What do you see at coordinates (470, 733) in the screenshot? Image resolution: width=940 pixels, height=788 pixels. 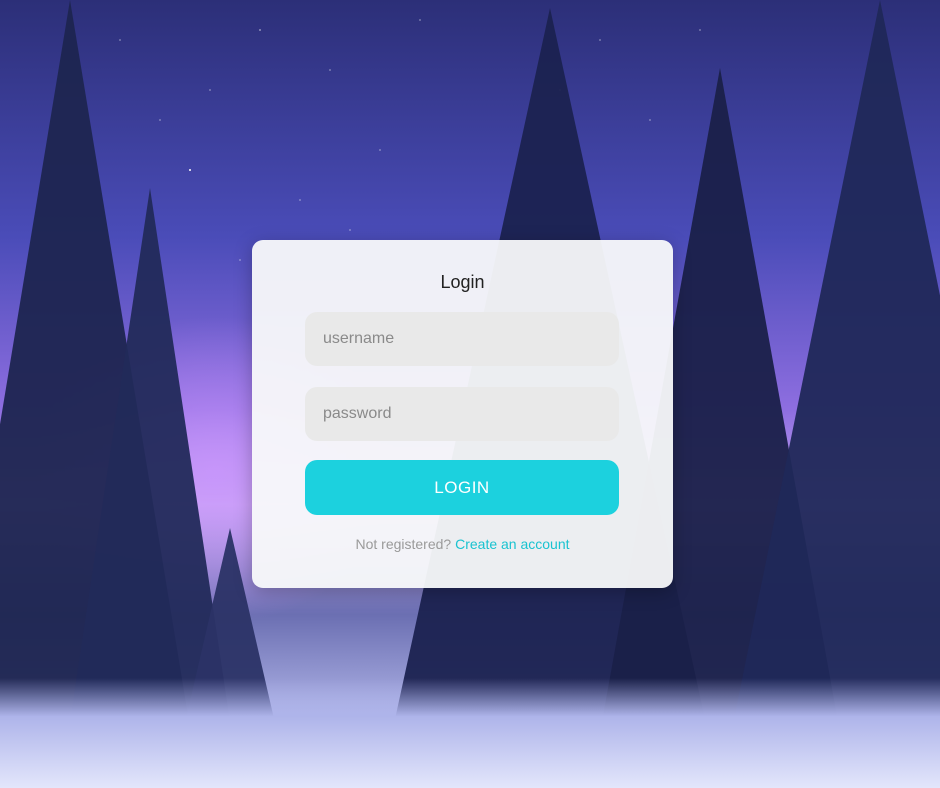 I see `snowy-ground` at bounding box center [470, 733].